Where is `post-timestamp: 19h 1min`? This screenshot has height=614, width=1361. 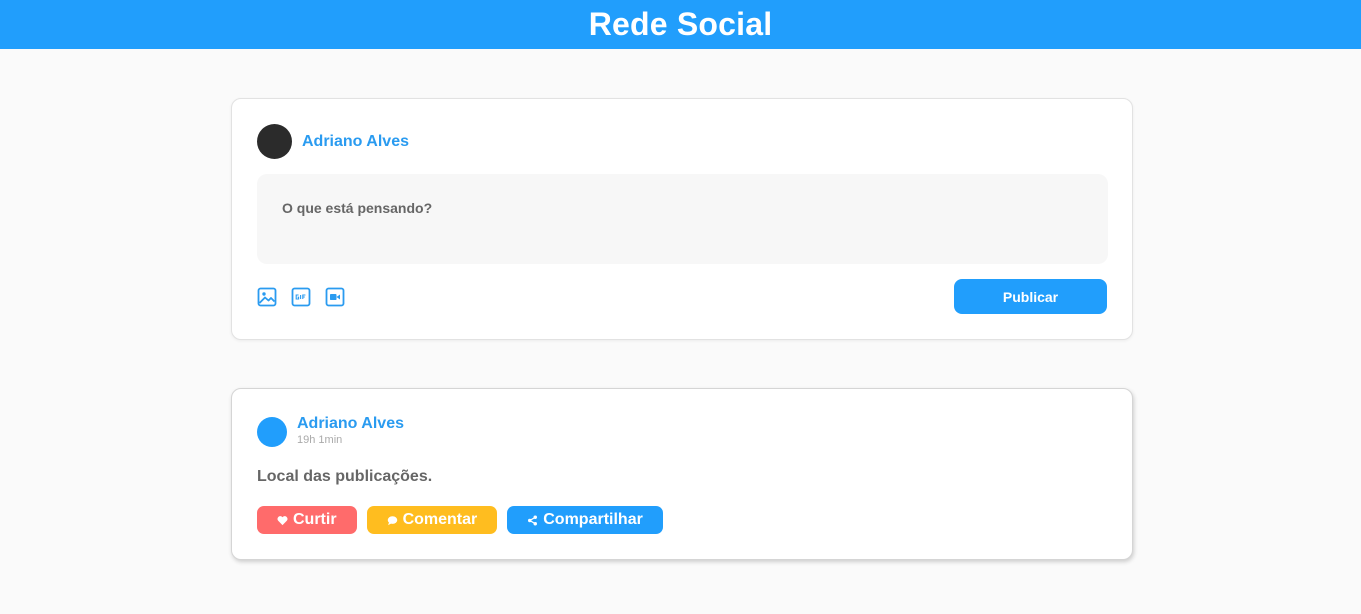
post-timestamp: 19h 1min is located at coordinates (320, 440).